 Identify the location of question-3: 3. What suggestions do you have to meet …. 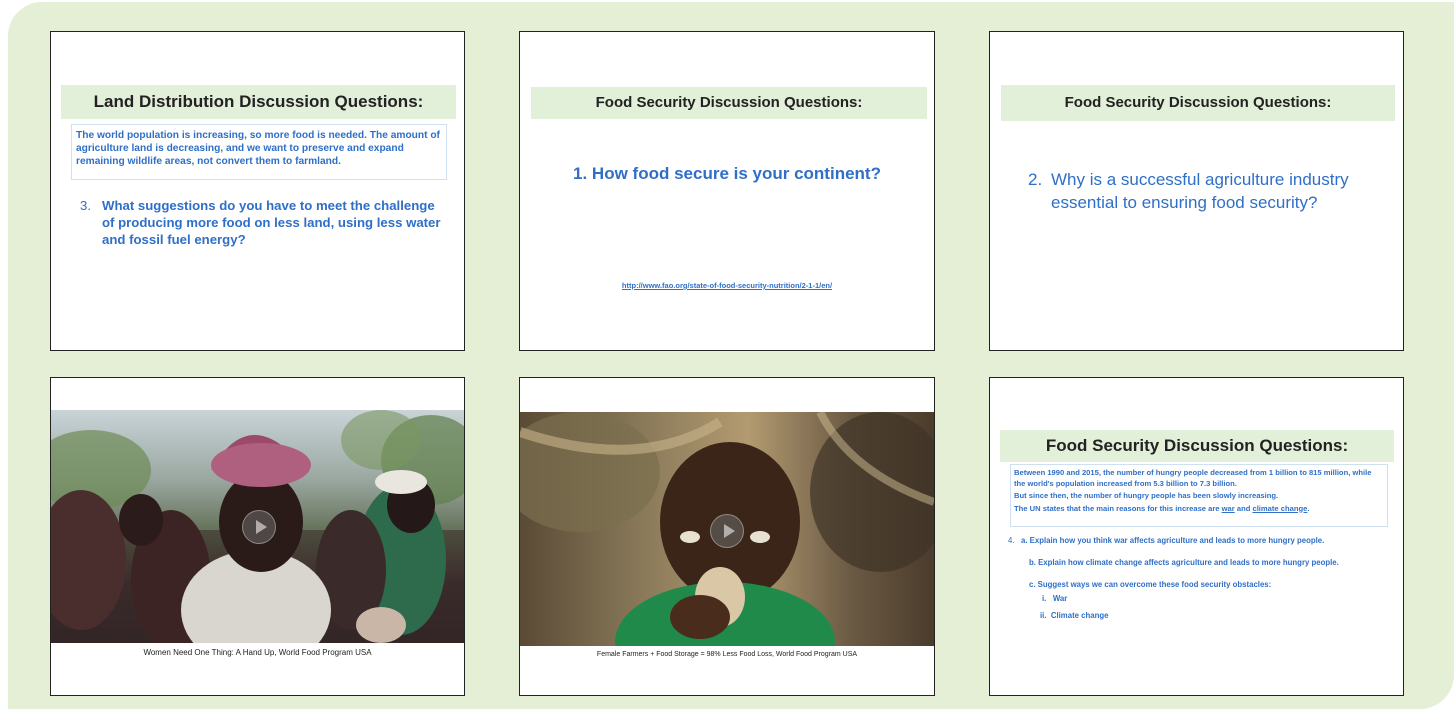
(265, 222).